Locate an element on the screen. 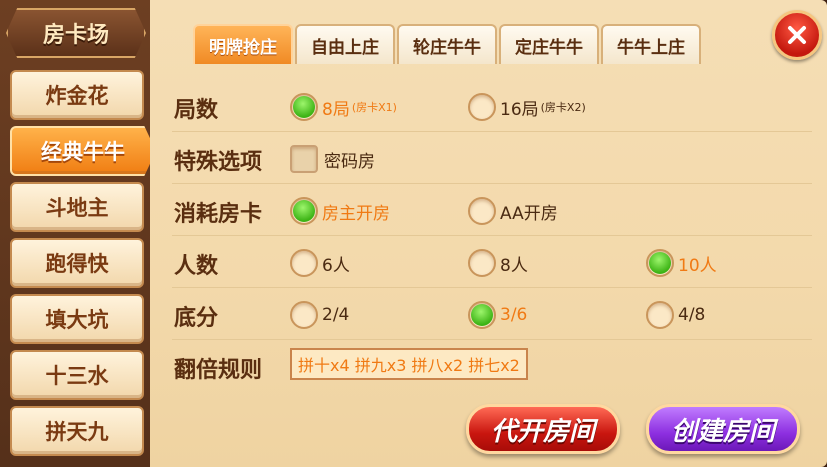 This screenshot has height=467, width=827. card-cost-option-aa: AA开房 is located at coordinates (513, 211).